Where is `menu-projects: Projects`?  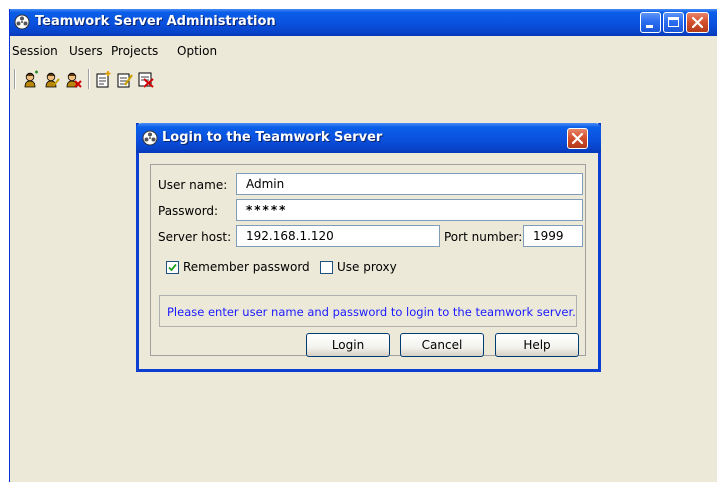 menu-projects: Projects is located at coordinates (134, 51).